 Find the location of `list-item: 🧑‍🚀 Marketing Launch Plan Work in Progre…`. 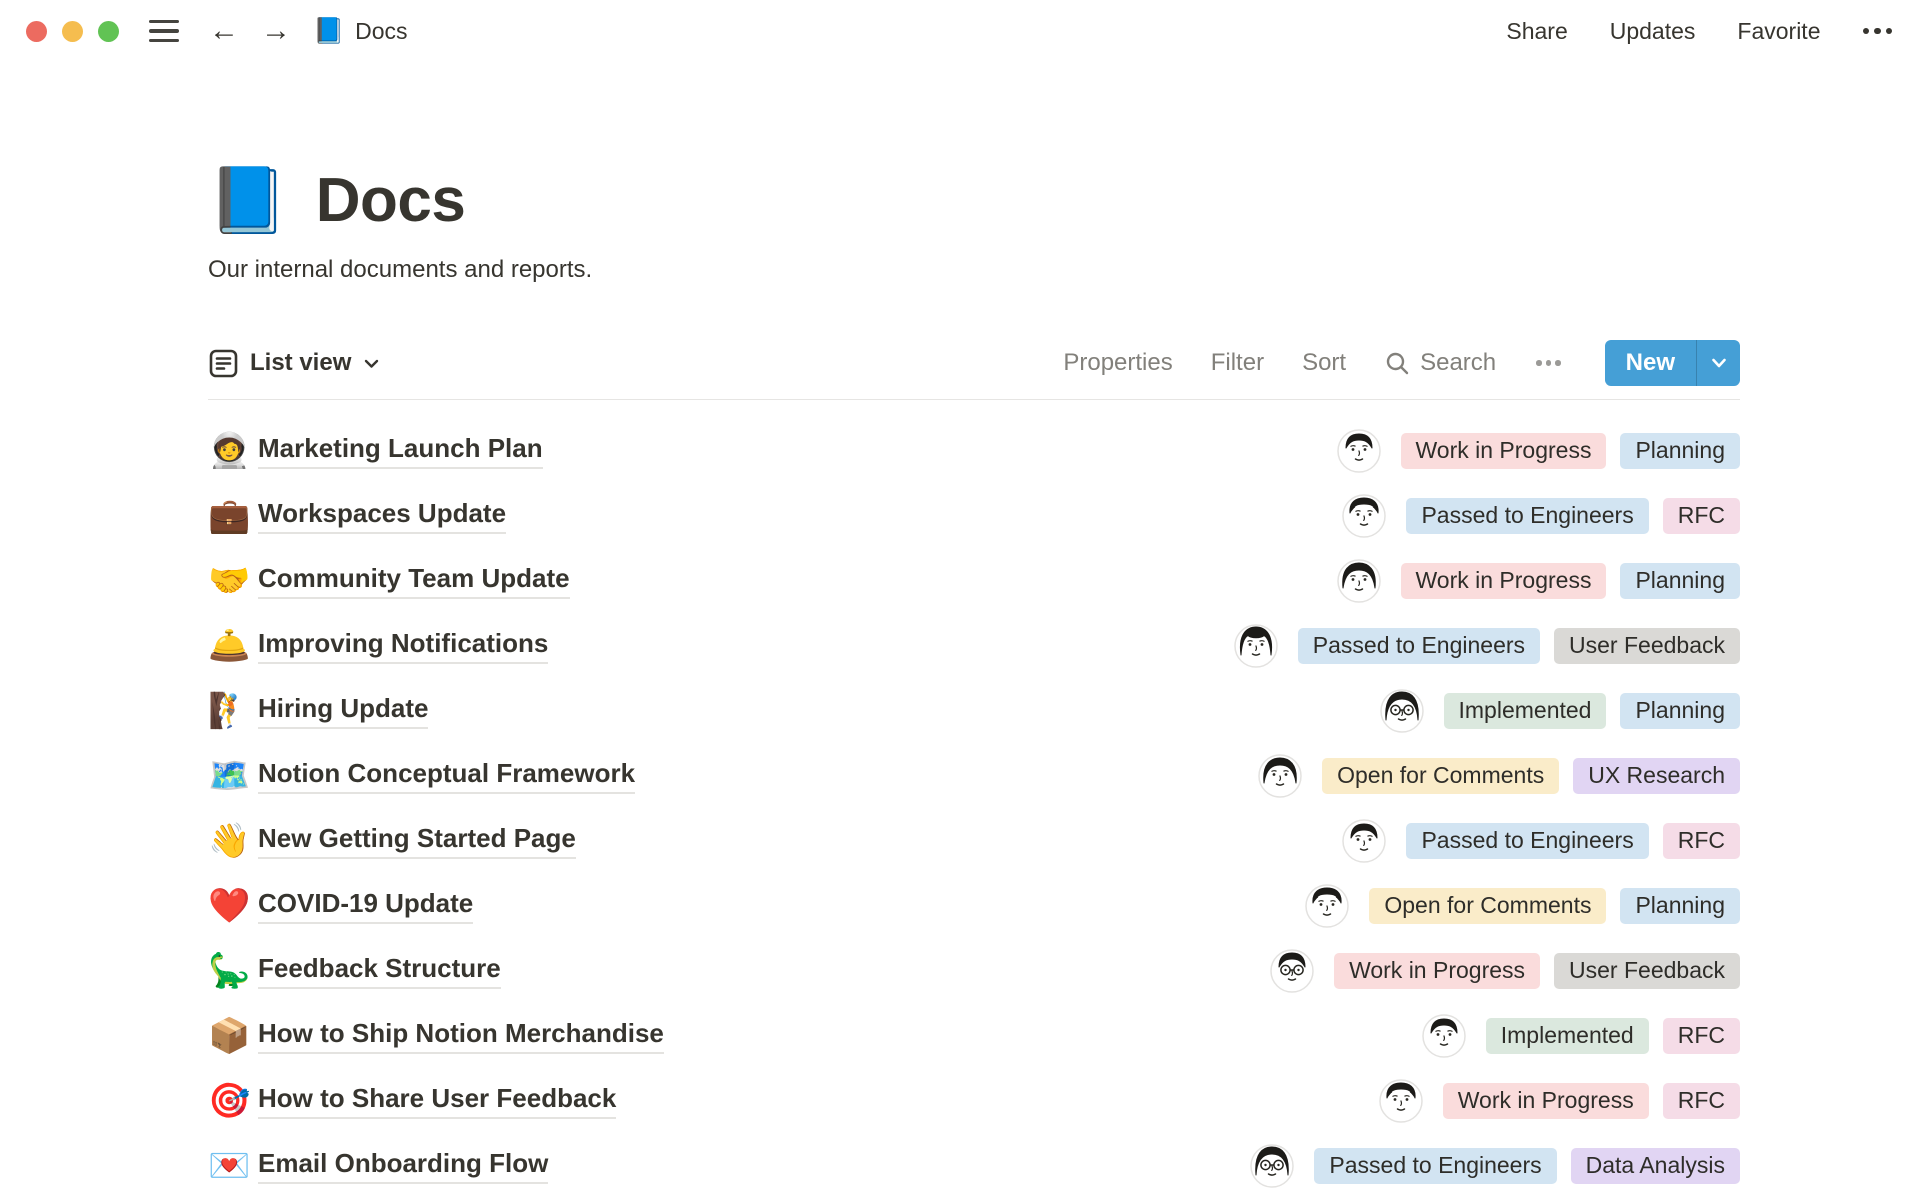

list-item: 🧑‍🚀 Marketing Launch Plan Work in Progre… is located at coordinates (974, 450).